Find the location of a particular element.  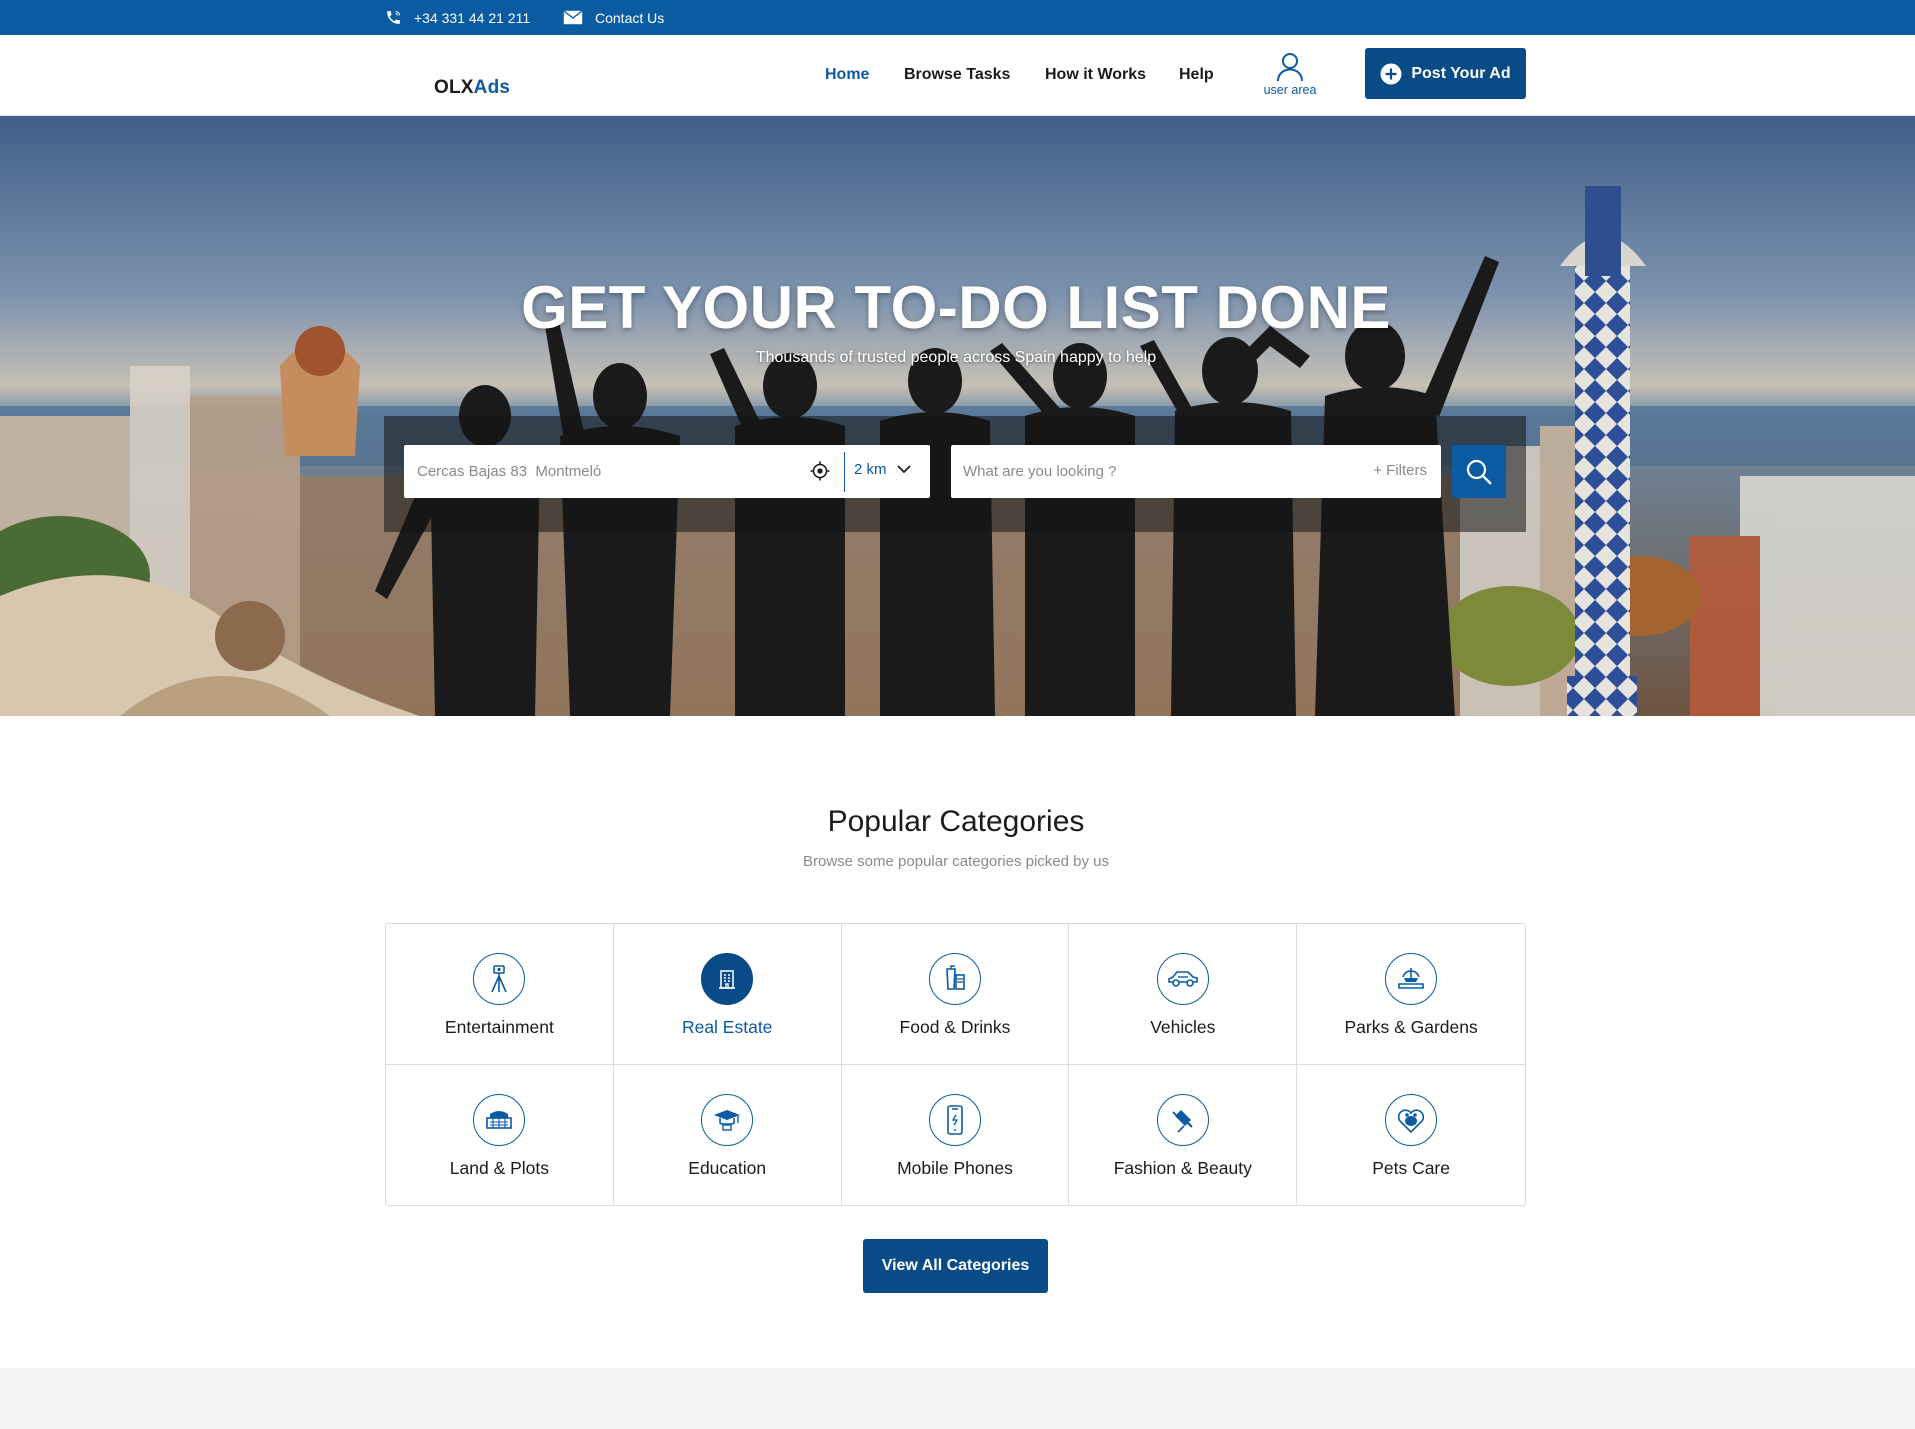

mail-icon is located at coordinates (573, 17).